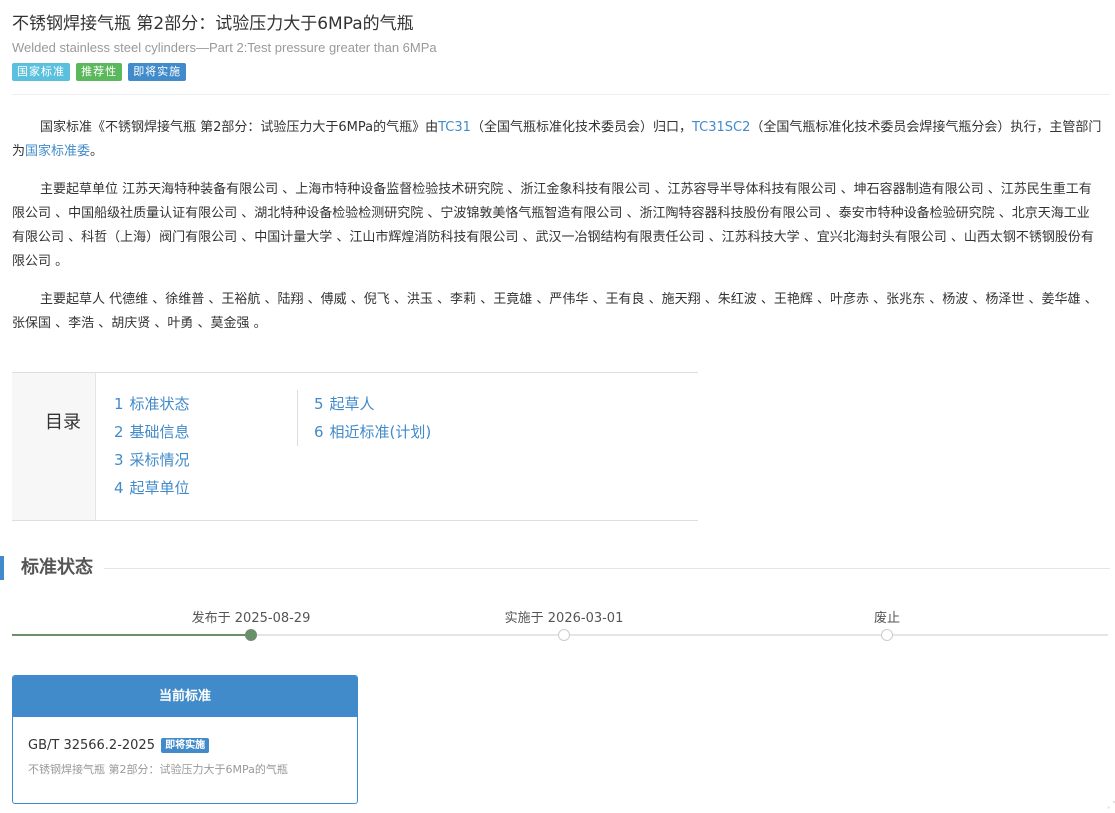  What do you see at coordinates (119, 432) in the screenshot?
I see `toc-item-num: 2` at bounding box center [119, 432].